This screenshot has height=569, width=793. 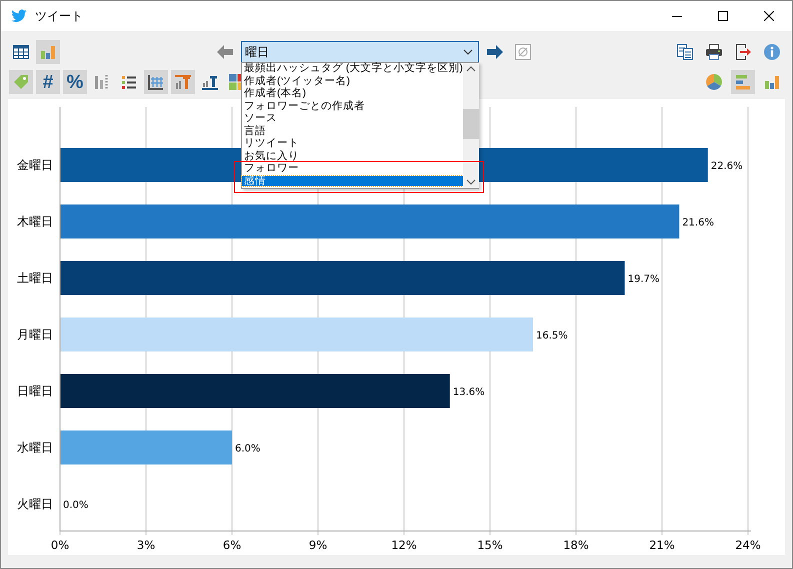 I want to click on category-label: 日曜日, so click(x=35, y=391).